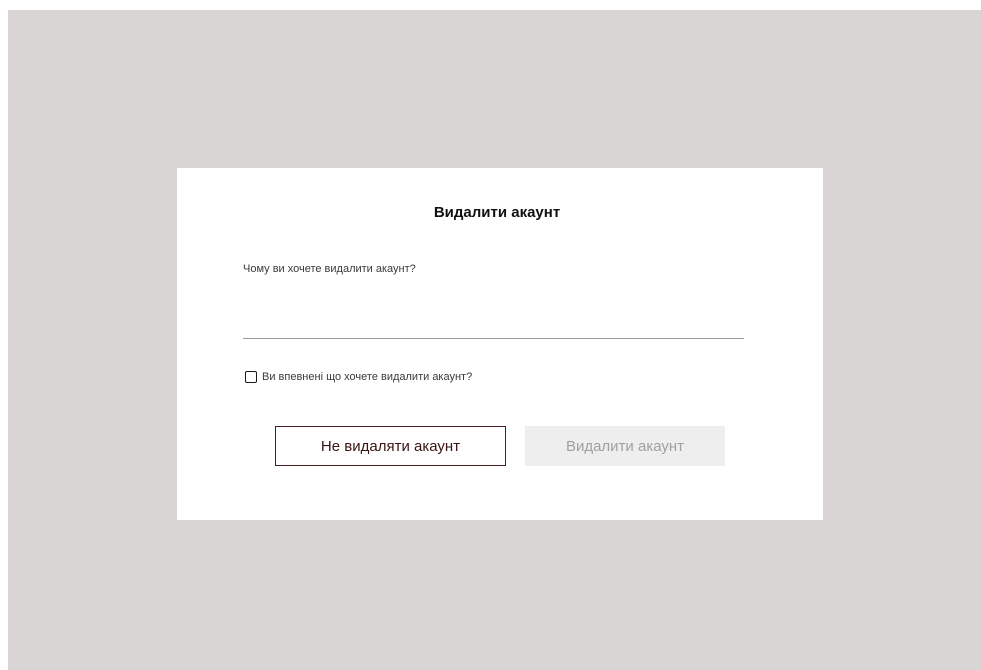 The image size is (981, 670). I want to click on dialog-title: Видалити акаунт, so click(497, 212).